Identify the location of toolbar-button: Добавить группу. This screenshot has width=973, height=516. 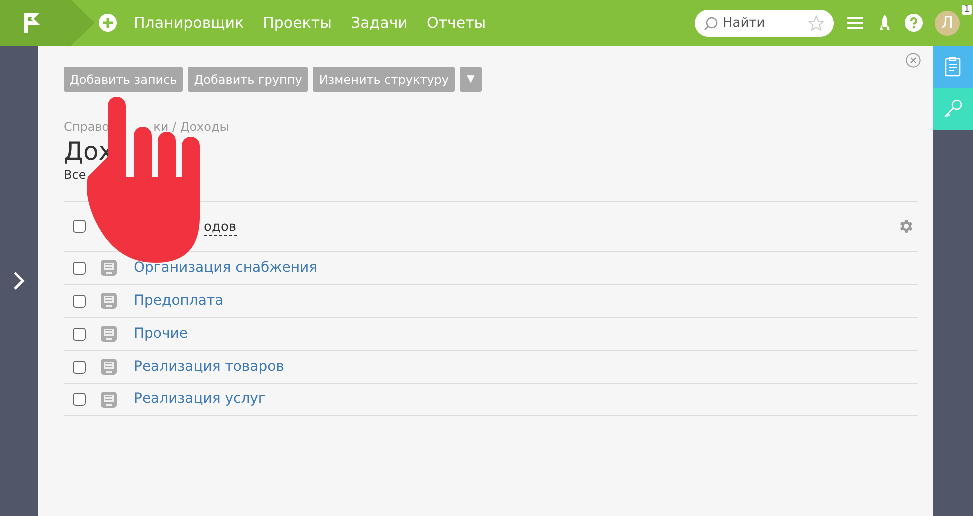
(248, 79).